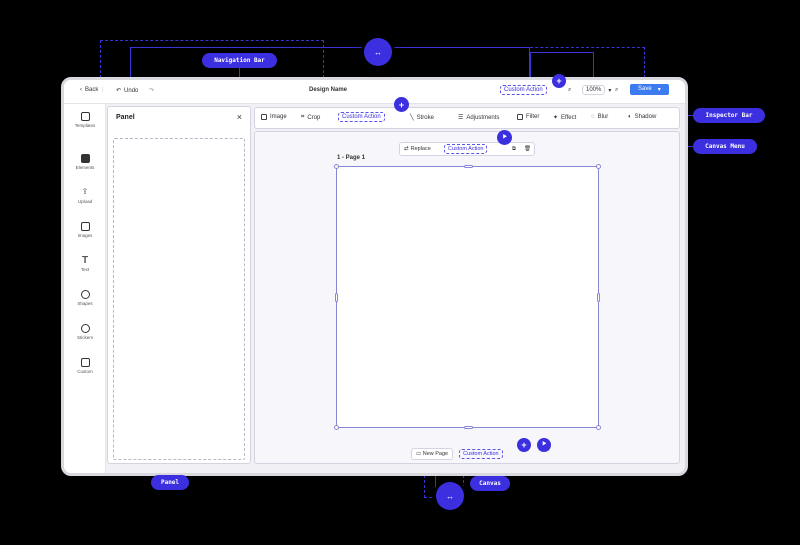 The height and width of the screenshot is (545, 800). I want to click on search-icon: ⌕, so click(570, 90).